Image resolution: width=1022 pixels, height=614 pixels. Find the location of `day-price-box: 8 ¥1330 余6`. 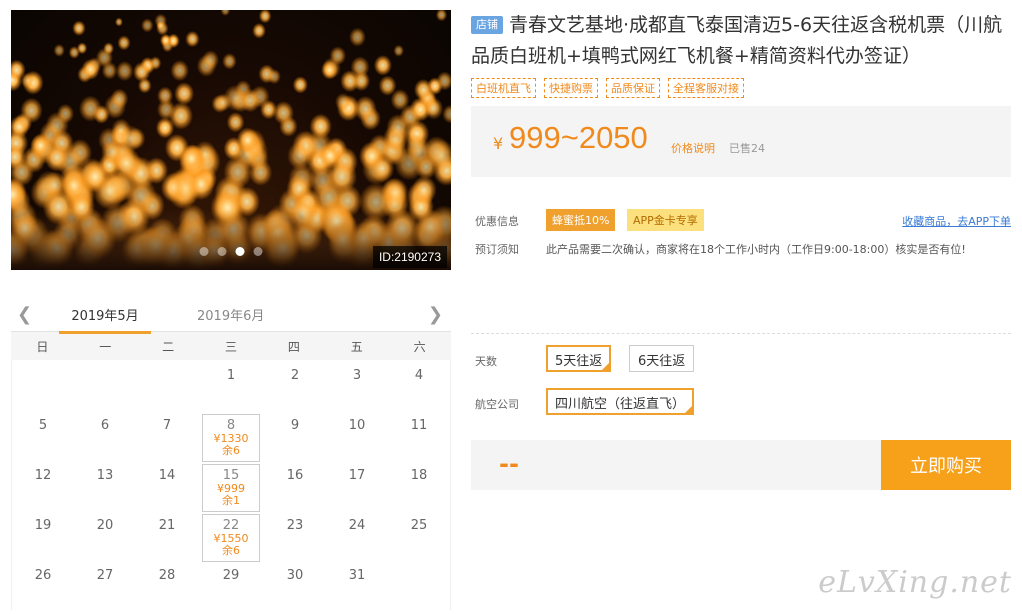

day-price-box: 8 ¥1330 余6 is located at coordinates (231, 438).